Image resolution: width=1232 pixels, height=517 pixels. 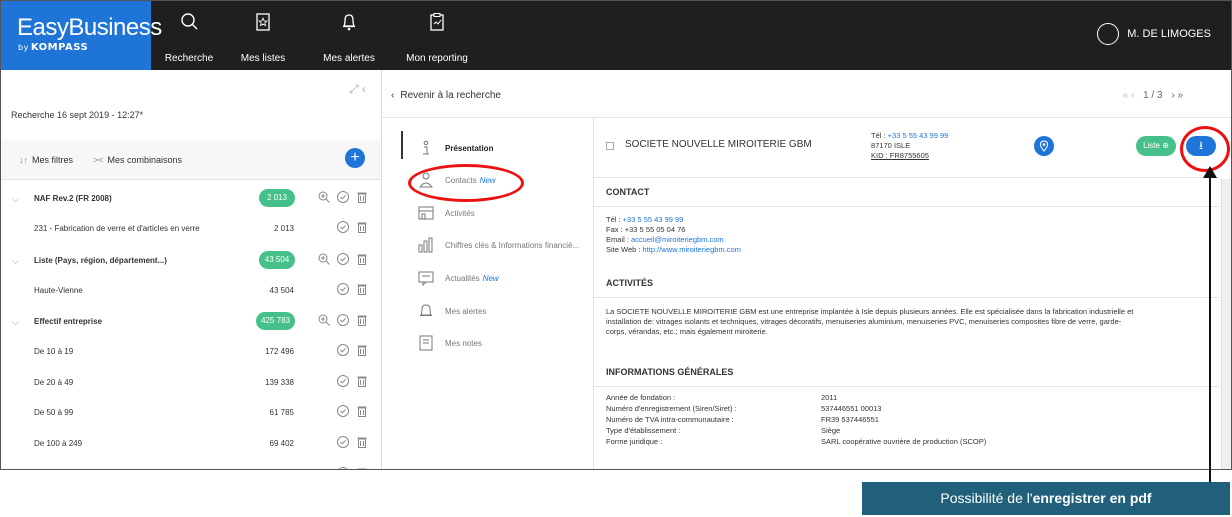 What do you see at coordinates (23, 160) in the screenshot?
I see `sort-icon: ↓↑` at bounding box center [23, 160].